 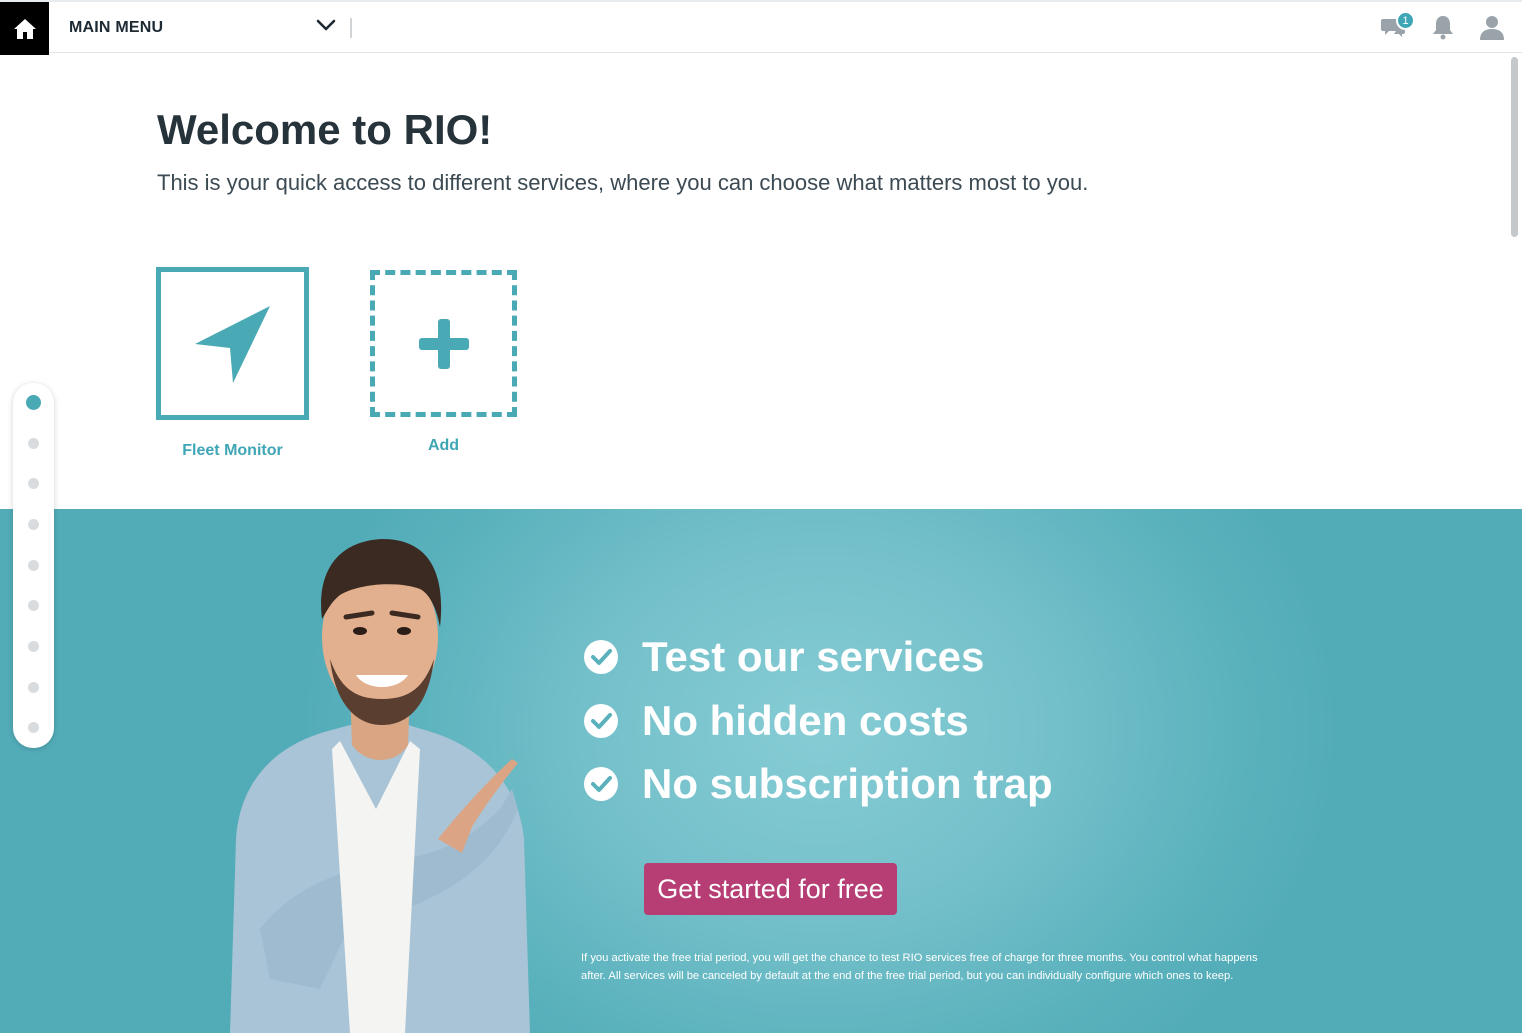 What do you see at coordinates (1492, 27) in the screenshot?
I see `user-icon` at bounding box center [1492, 27].